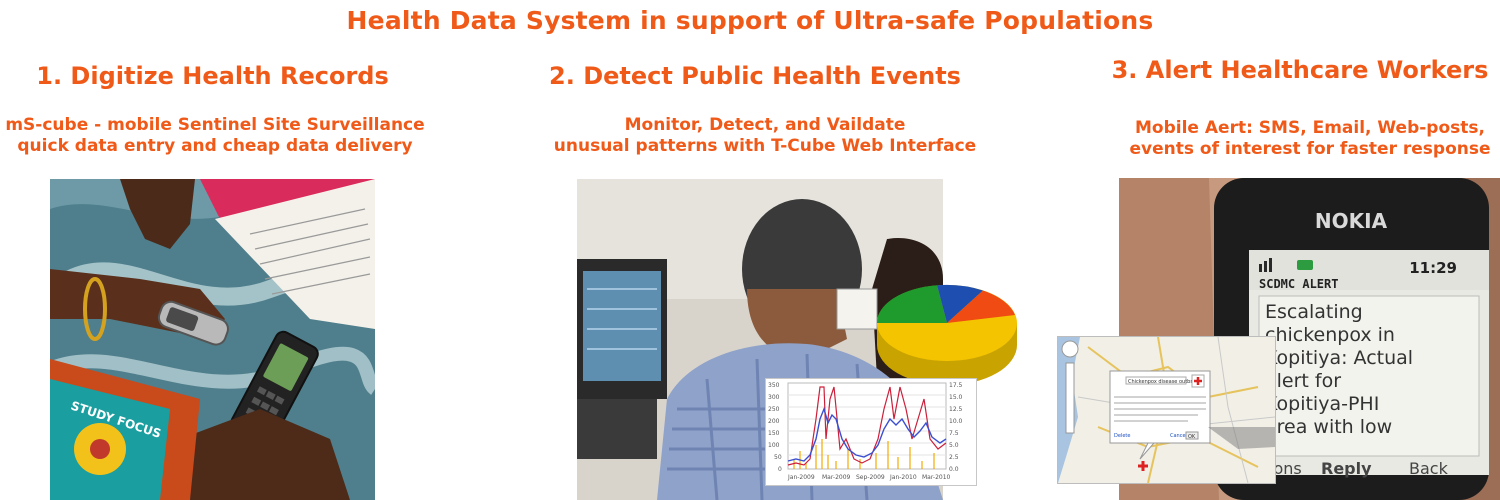 The width and height of the screenshot is (1500, 500). I want to click on softkey-back: Back, so click(1429, 468).